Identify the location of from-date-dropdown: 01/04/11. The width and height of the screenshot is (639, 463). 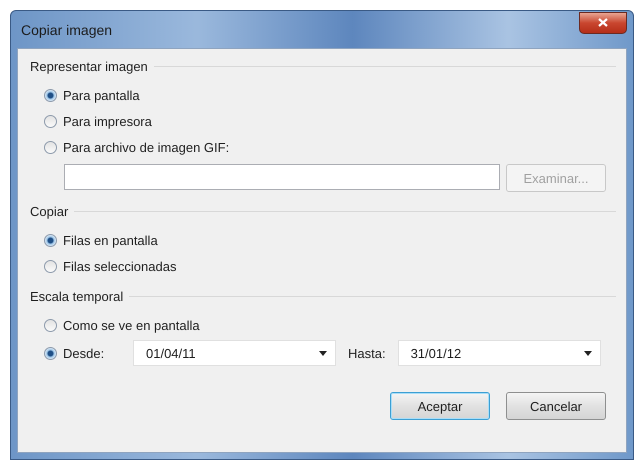
(234, 353).